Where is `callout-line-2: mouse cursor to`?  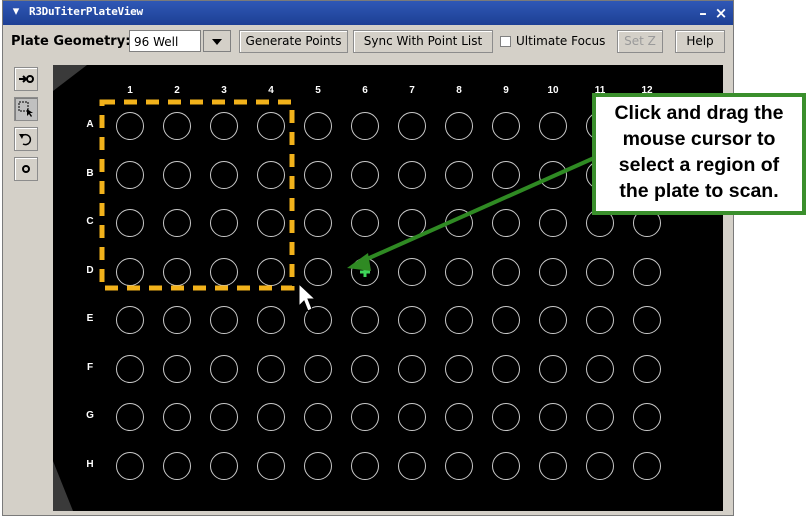
callout-line-2: mouse cursor to is located at coordinates (699, 139).